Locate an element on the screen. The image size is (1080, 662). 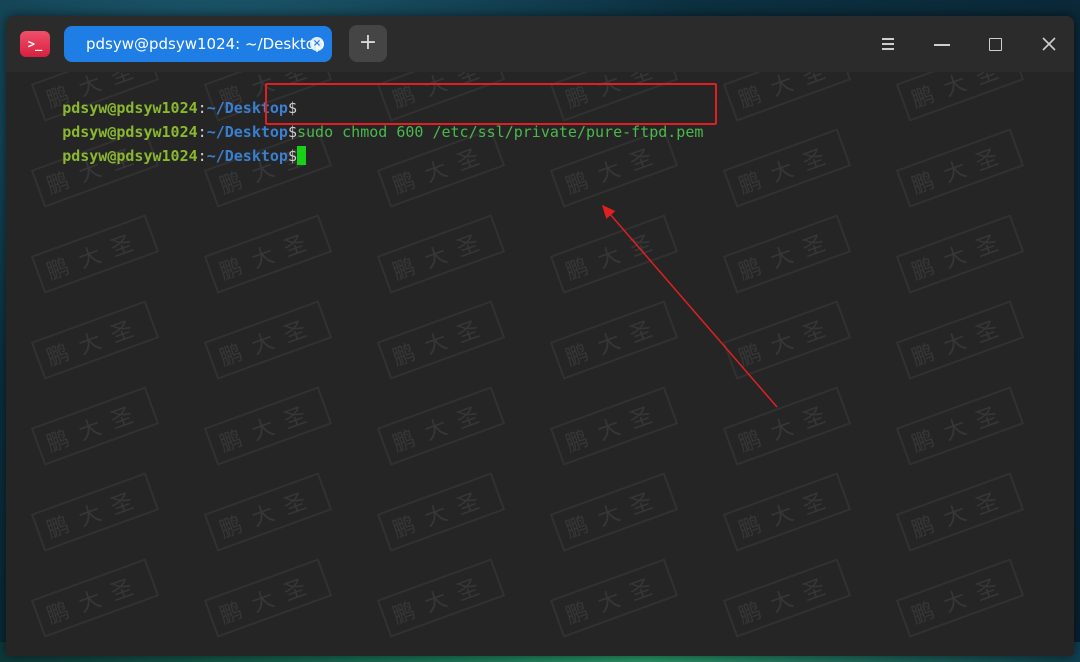
tab-close-icon: × is located at coordinates (317, 44).